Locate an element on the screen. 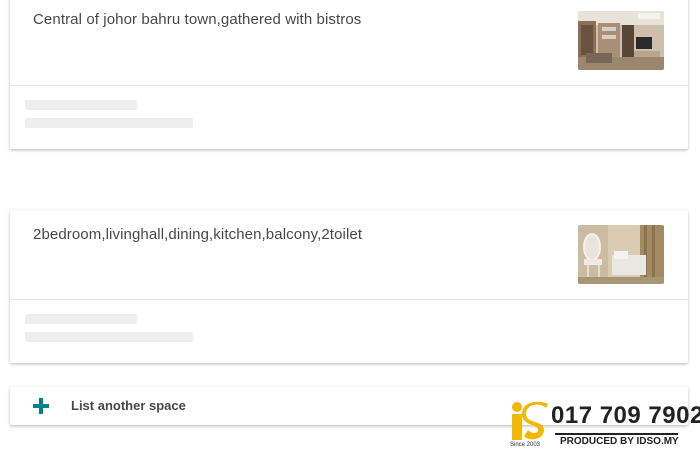 The height and width of the screenshot is (466, 700). bedroom-photo is located at coordinates (621, 254).